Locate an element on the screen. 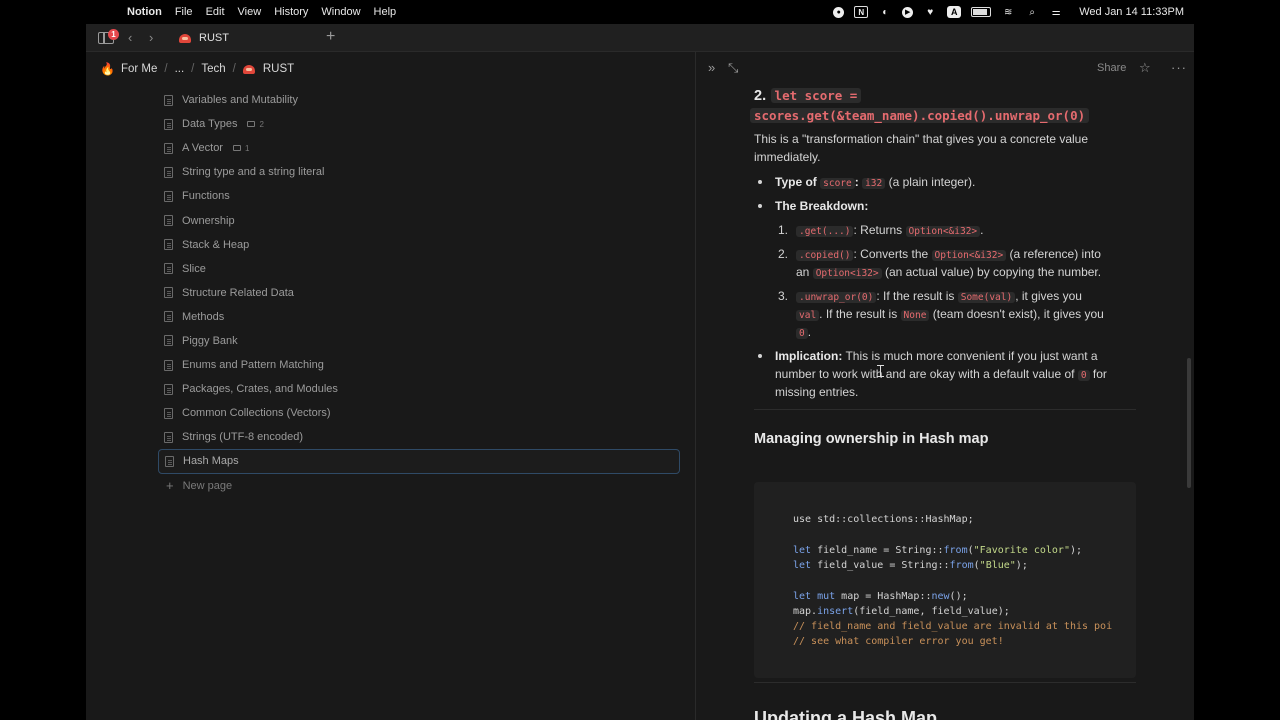 The image size is (1280, 720). page-title: Strings (UTF-8 encoded) is located at coordinates (243, 437).